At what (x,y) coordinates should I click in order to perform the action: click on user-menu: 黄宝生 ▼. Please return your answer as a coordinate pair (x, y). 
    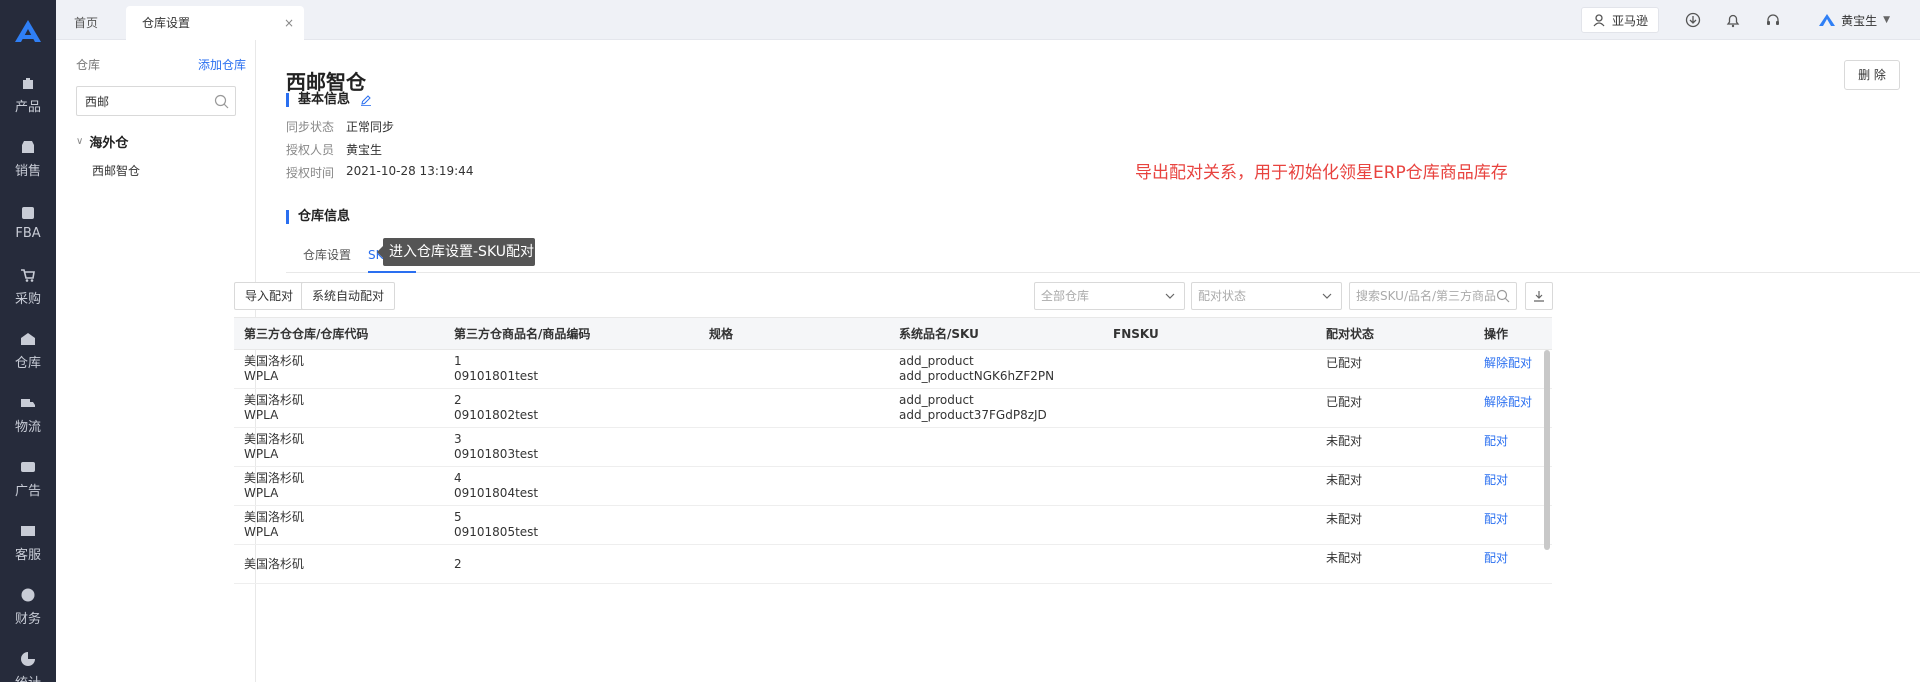
    Looking at the image, I should click on (1854, 20).